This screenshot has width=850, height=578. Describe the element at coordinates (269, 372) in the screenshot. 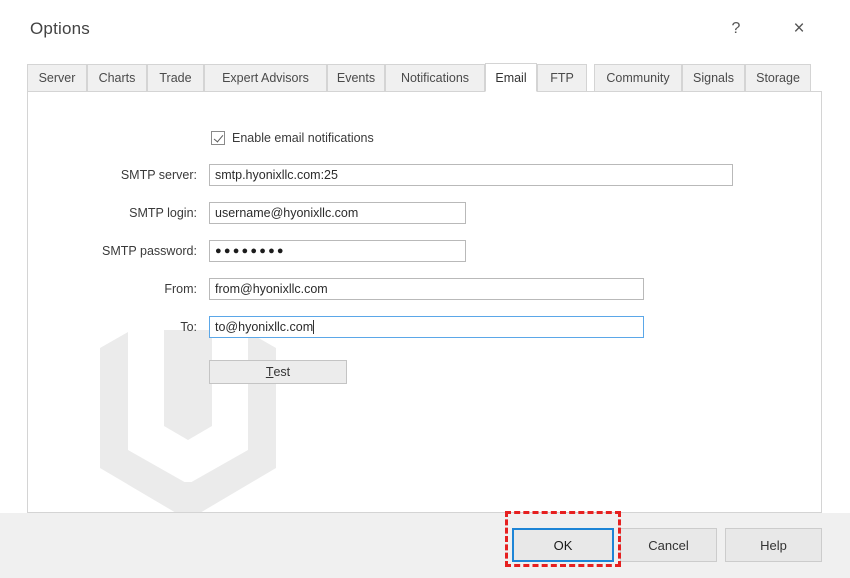

I see `test-button-accel: T` at that location.